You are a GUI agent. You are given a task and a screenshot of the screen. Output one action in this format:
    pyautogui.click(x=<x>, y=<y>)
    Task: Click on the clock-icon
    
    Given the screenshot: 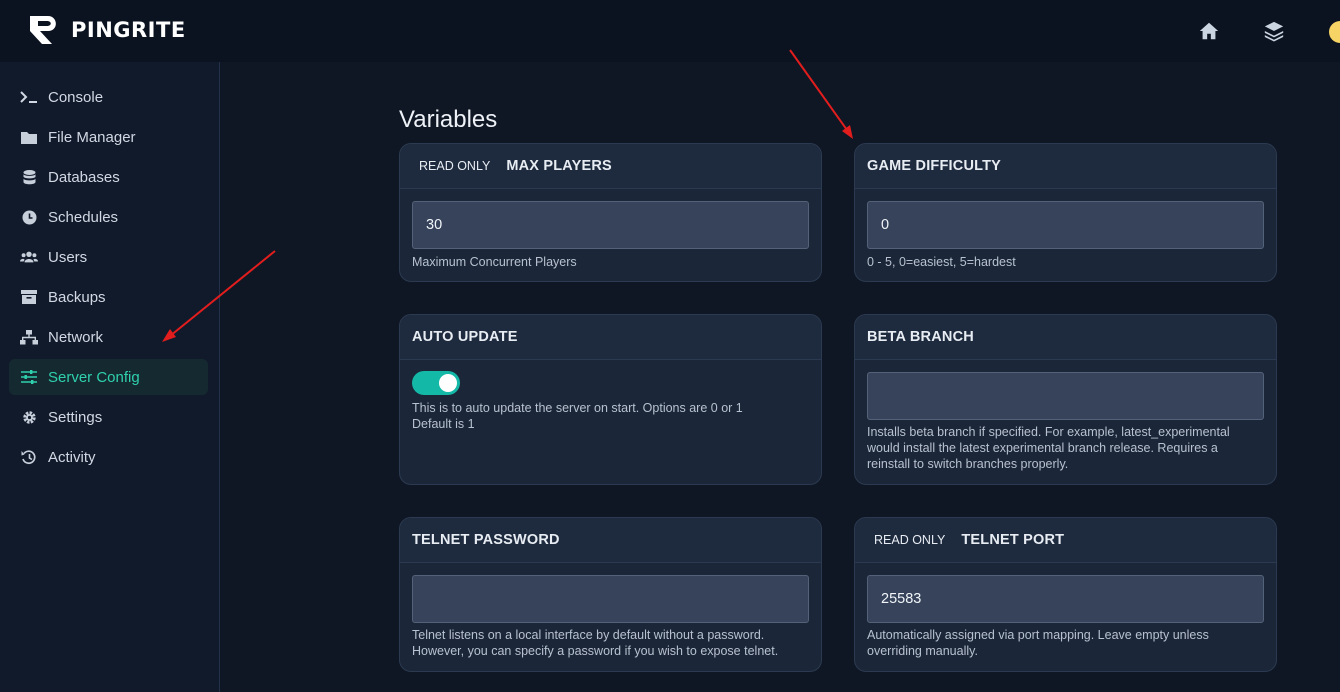 What is the action you would take?
    pyautogui.click(x=29, y=217)
    